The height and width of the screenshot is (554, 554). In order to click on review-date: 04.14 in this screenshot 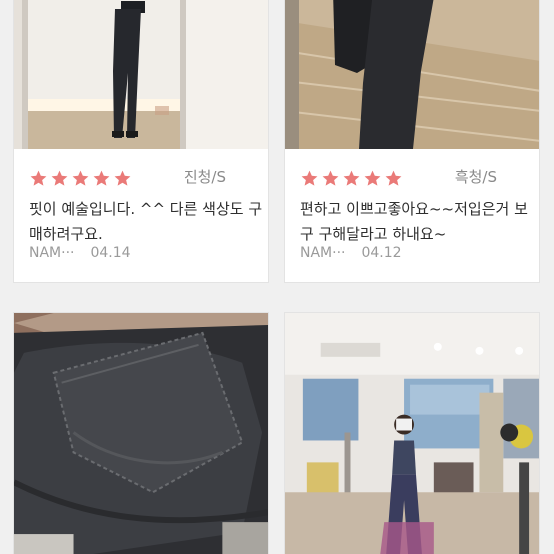, I will do `click(110, 253)`.